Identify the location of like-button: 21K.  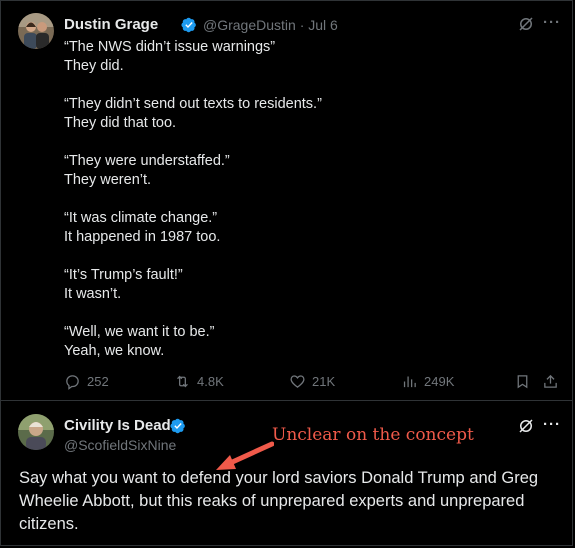
(312, 381).